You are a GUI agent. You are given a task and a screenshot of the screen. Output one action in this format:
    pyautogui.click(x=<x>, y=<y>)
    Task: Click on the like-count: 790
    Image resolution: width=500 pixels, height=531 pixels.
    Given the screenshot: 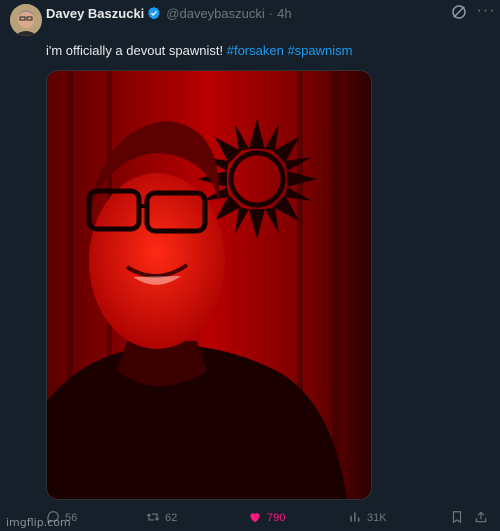 What is the action you would take?
    pyautogui.click(x=276, y=518)
    